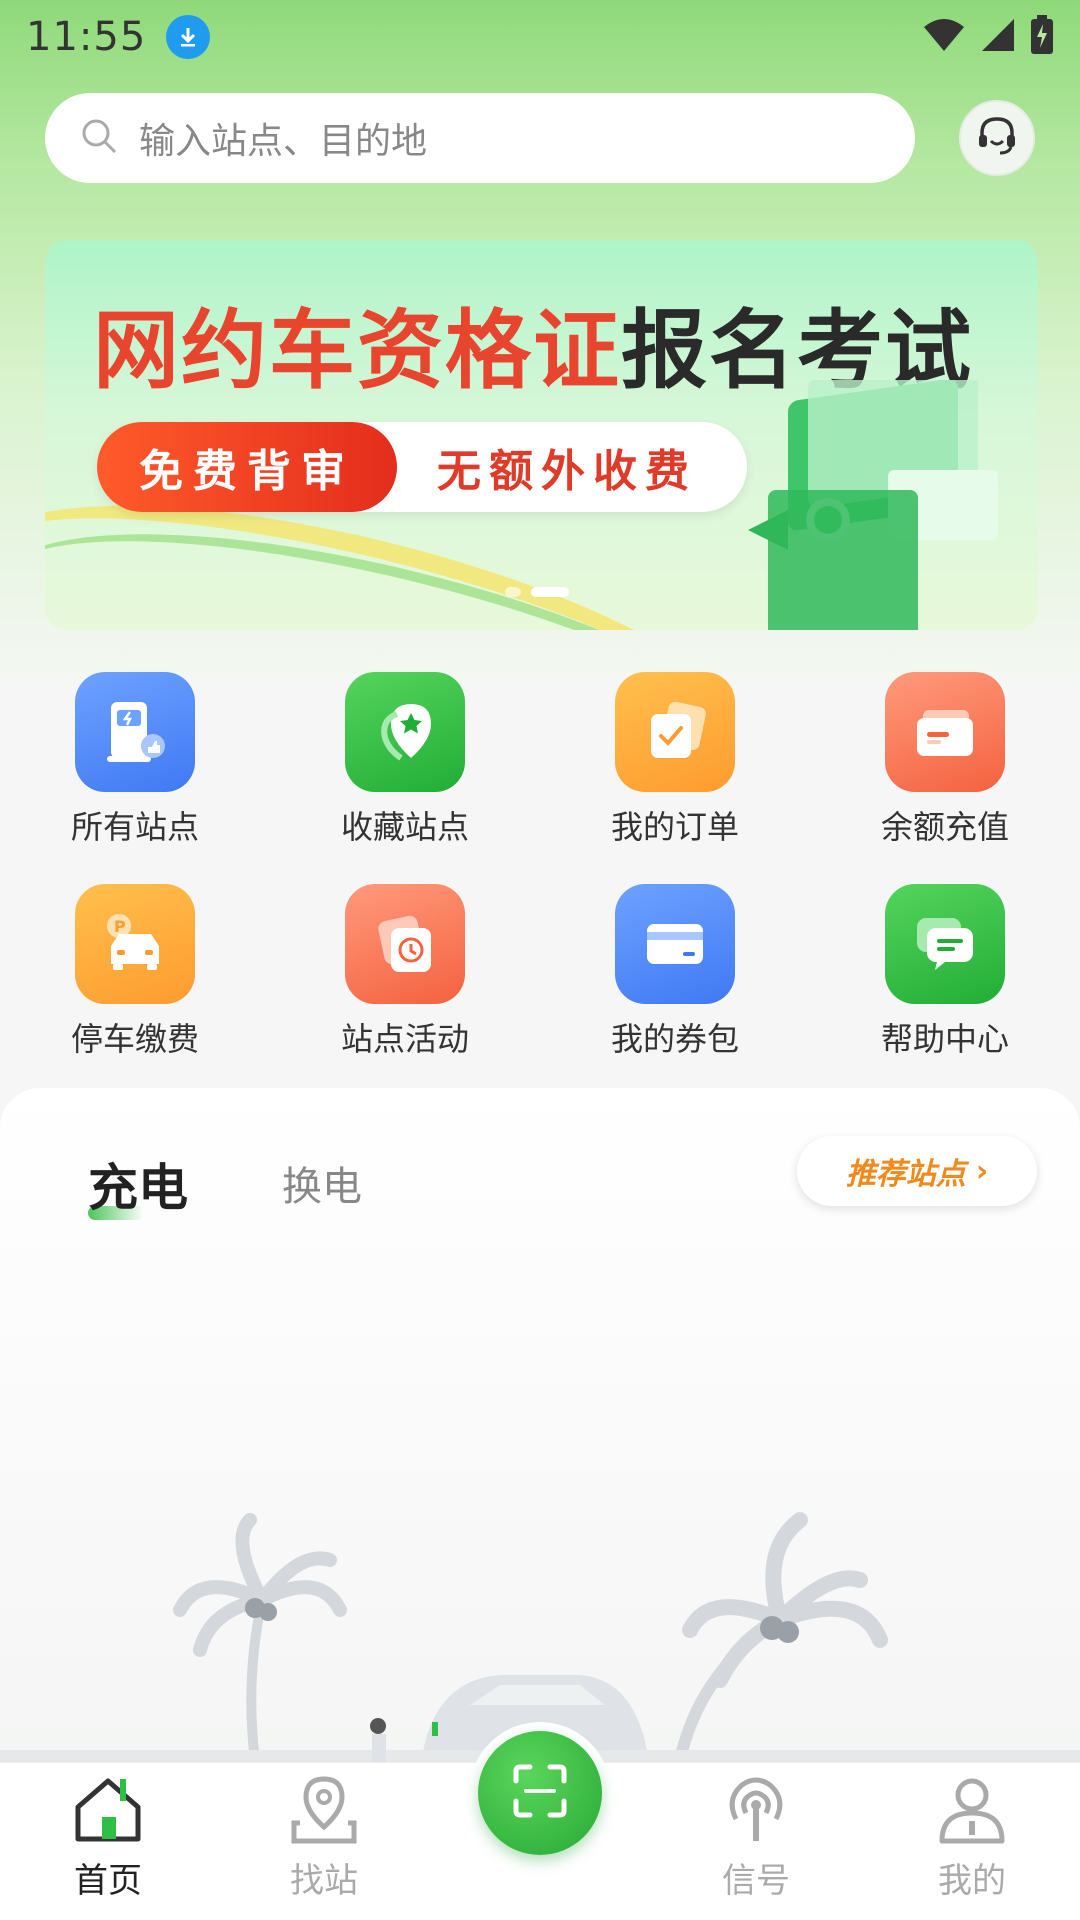 This screenshot has width=1080, height=1920. What do you see at coordinates (120, 926) in the screenshot?
I see `svg-text: P` at bounding box center [120, 926].